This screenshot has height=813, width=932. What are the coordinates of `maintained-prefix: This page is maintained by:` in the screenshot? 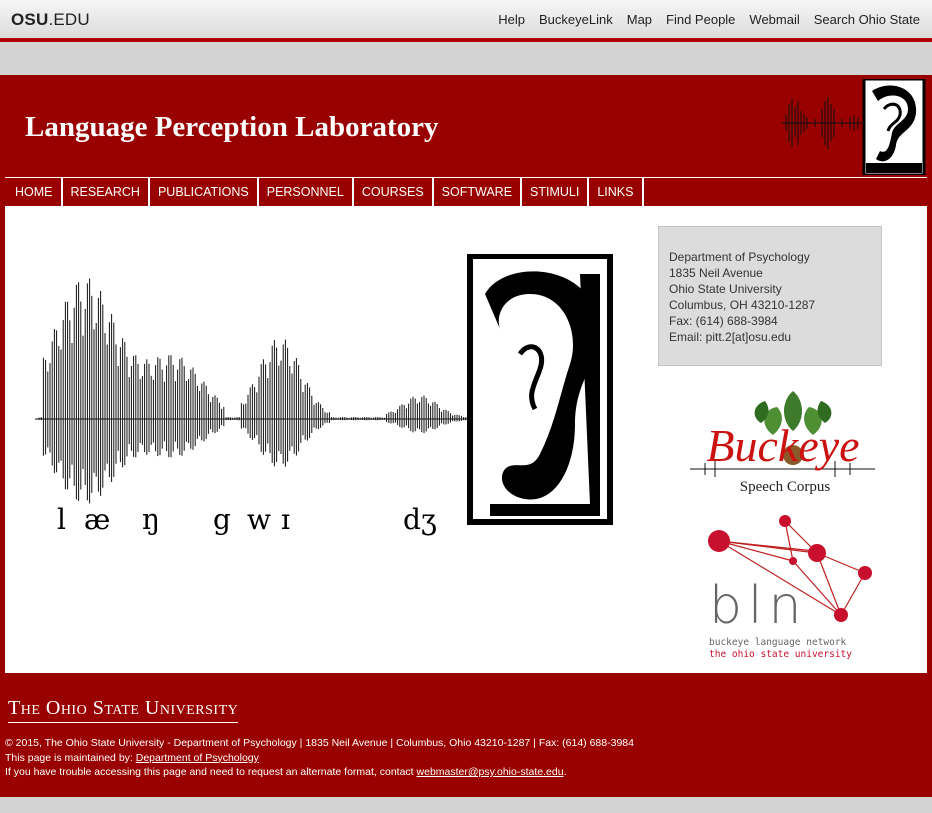 It's located at (70, 757).